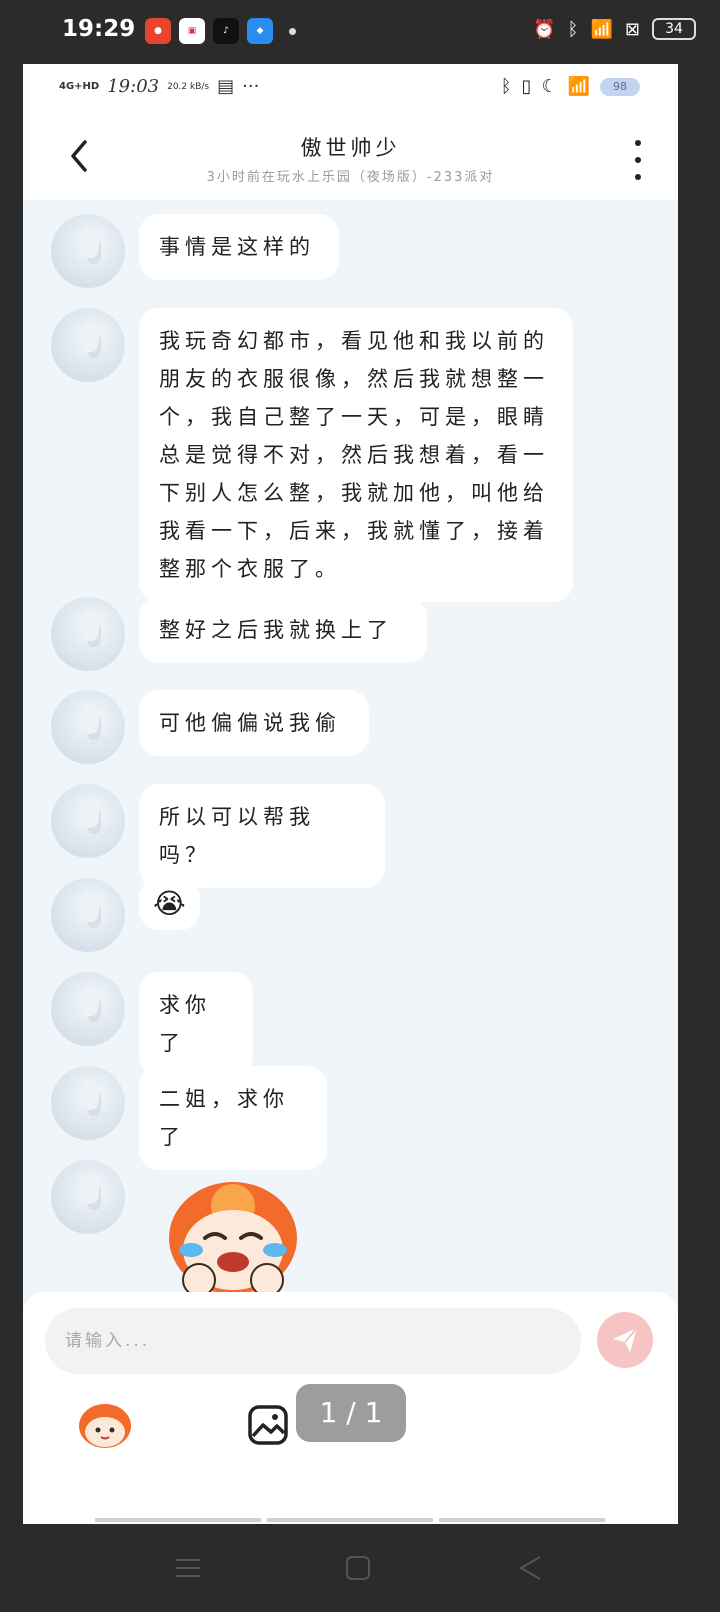 This screenshot has width=720, height=1612. I want to click on paper-plane-icon, so click(625, 1339).